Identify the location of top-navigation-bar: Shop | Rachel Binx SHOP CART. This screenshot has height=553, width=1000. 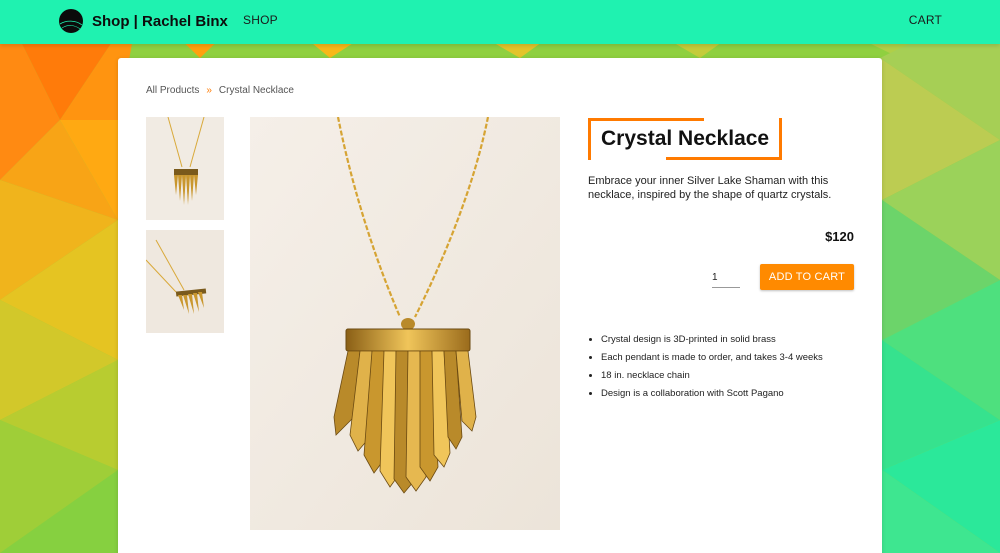
(500, 22).